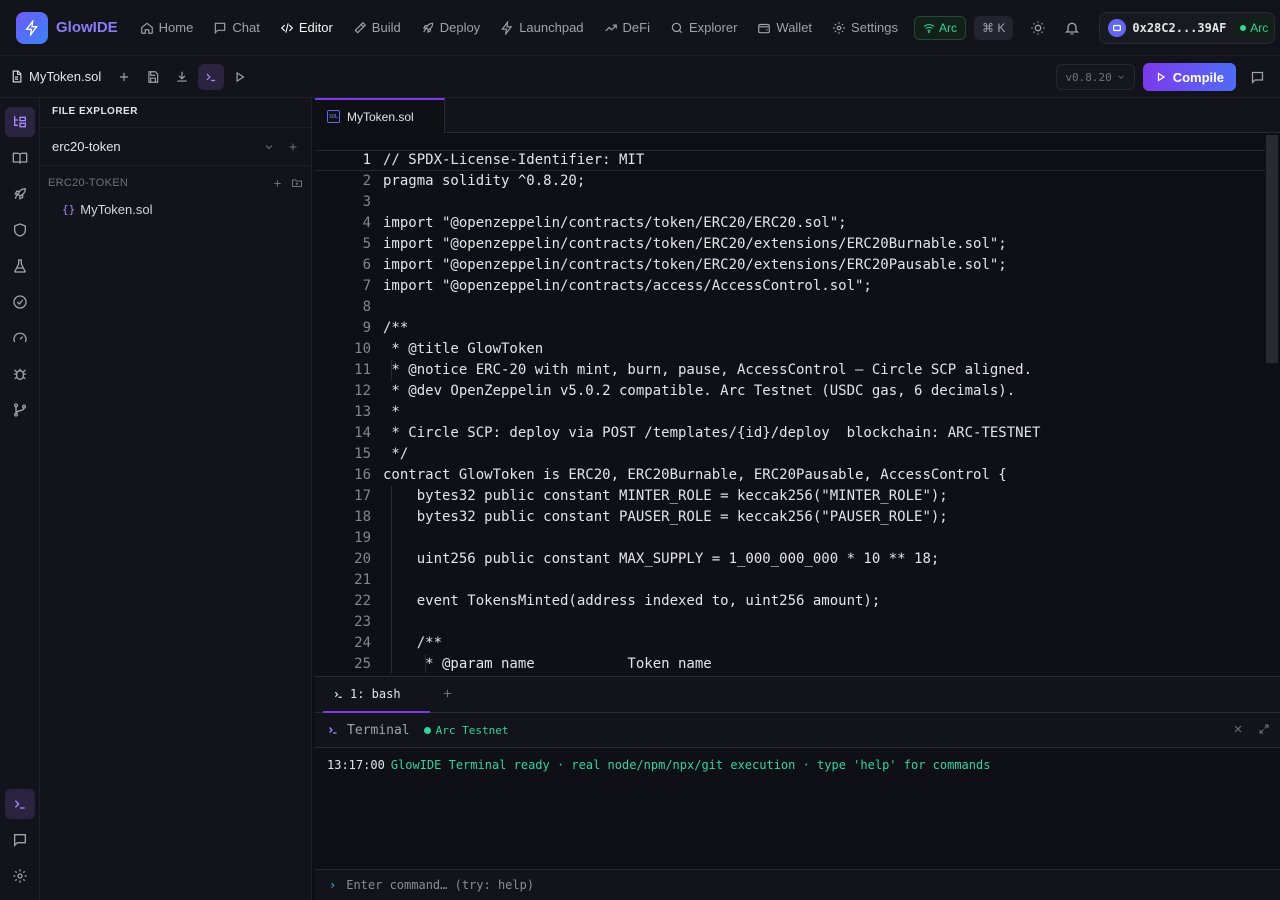 This screenshot has width=1280, height=900. I want to click on rail-gas, so click(20, 338).